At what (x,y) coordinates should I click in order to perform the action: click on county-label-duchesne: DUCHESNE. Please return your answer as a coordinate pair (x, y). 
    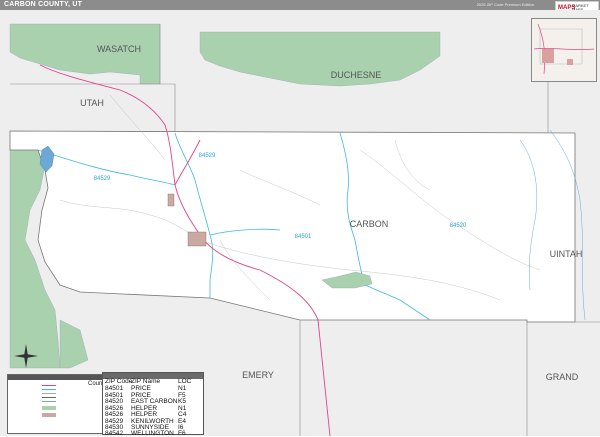
    Looking at the image, I should click on (356, 75).